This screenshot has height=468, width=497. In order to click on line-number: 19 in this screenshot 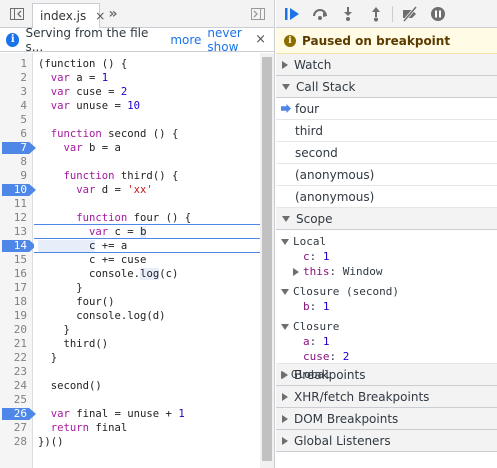, I will do `click(16, 316)`.